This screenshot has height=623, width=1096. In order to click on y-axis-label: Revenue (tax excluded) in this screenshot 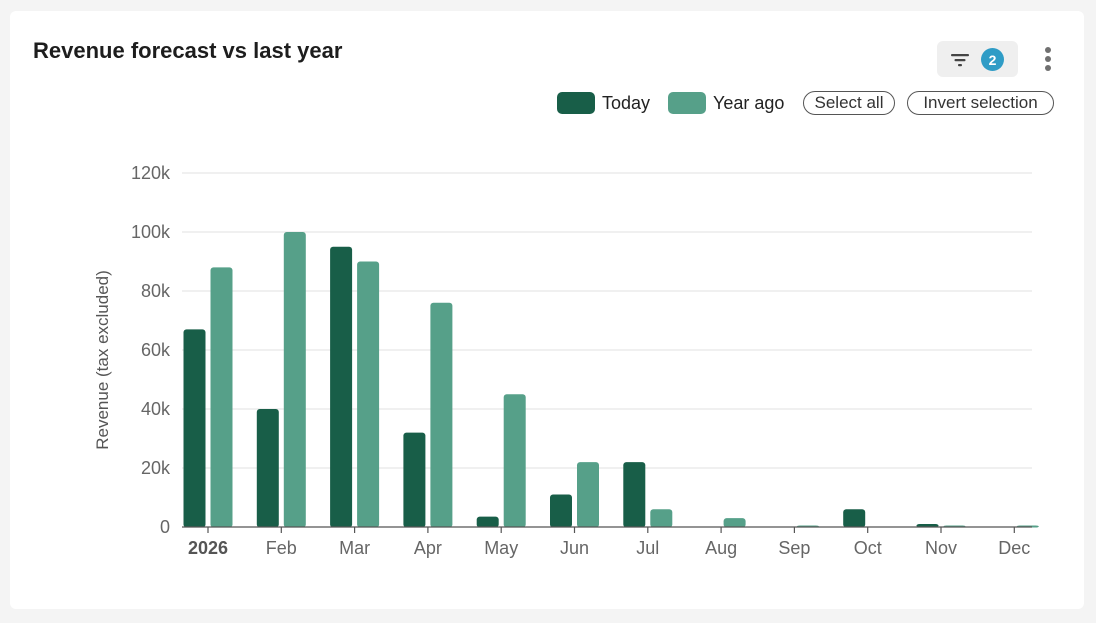, I will do `click(102, 360)`.